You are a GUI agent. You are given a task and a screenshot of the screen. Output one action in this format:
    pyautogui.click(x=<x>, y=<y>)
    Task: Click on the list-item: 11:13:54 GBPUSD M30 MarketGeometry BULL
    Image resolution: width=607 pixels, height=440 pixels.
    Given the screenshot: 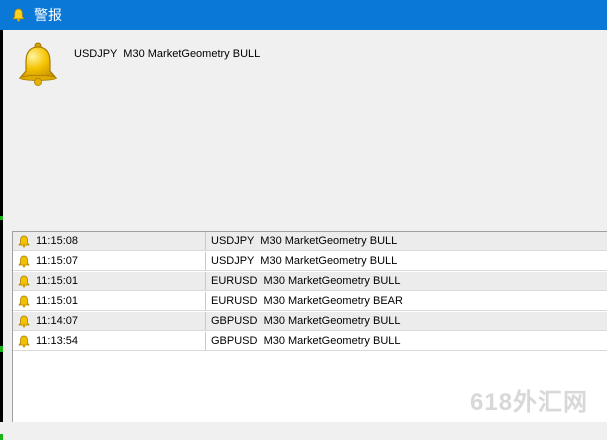 What is the action you would take?
    pyautogui.click(x=310, y=341)
    